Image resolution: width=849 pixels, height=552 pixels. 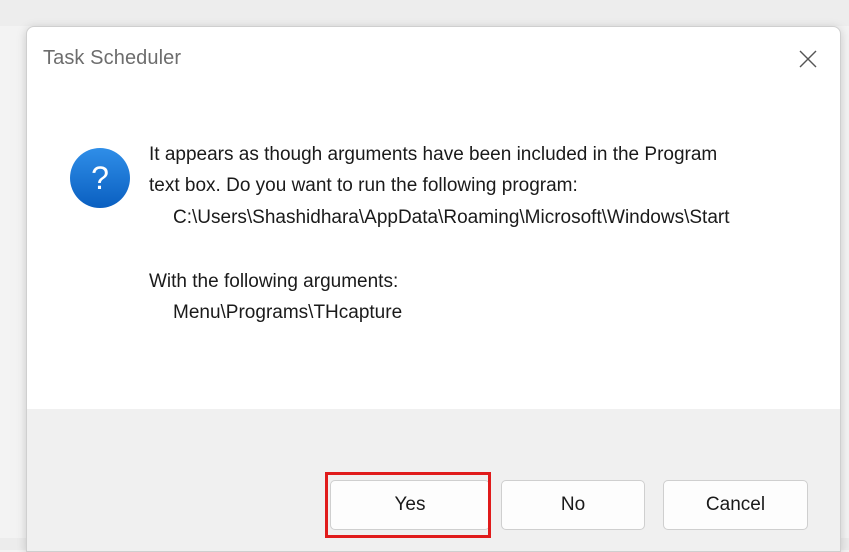 What do you see at coordinates (274, 281) in the screenshot?
I see `arguments-label: With the following arguments:` at bounding box center [274, 281].